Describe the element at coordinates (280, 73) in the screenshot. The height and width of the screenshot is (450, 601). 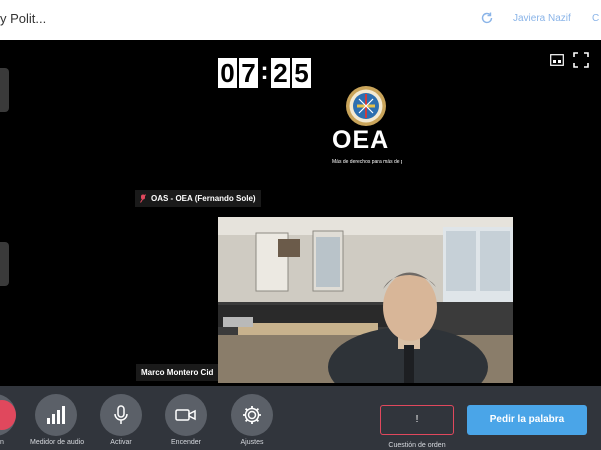
I see `timer-digit: 2` at that location.